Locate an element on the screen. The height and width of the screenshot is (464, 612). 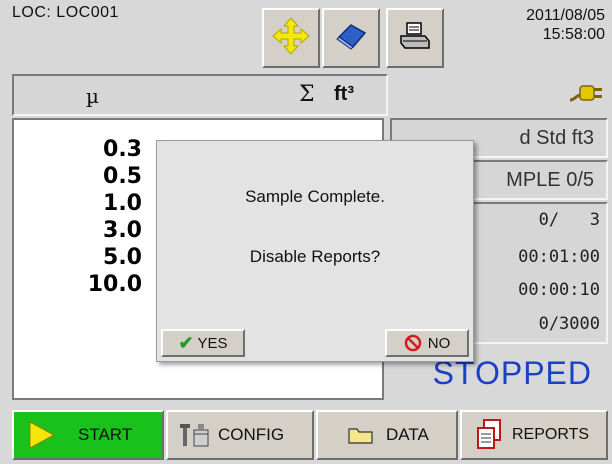
reports-button: REPORTS is located at coordinates (534, 435).